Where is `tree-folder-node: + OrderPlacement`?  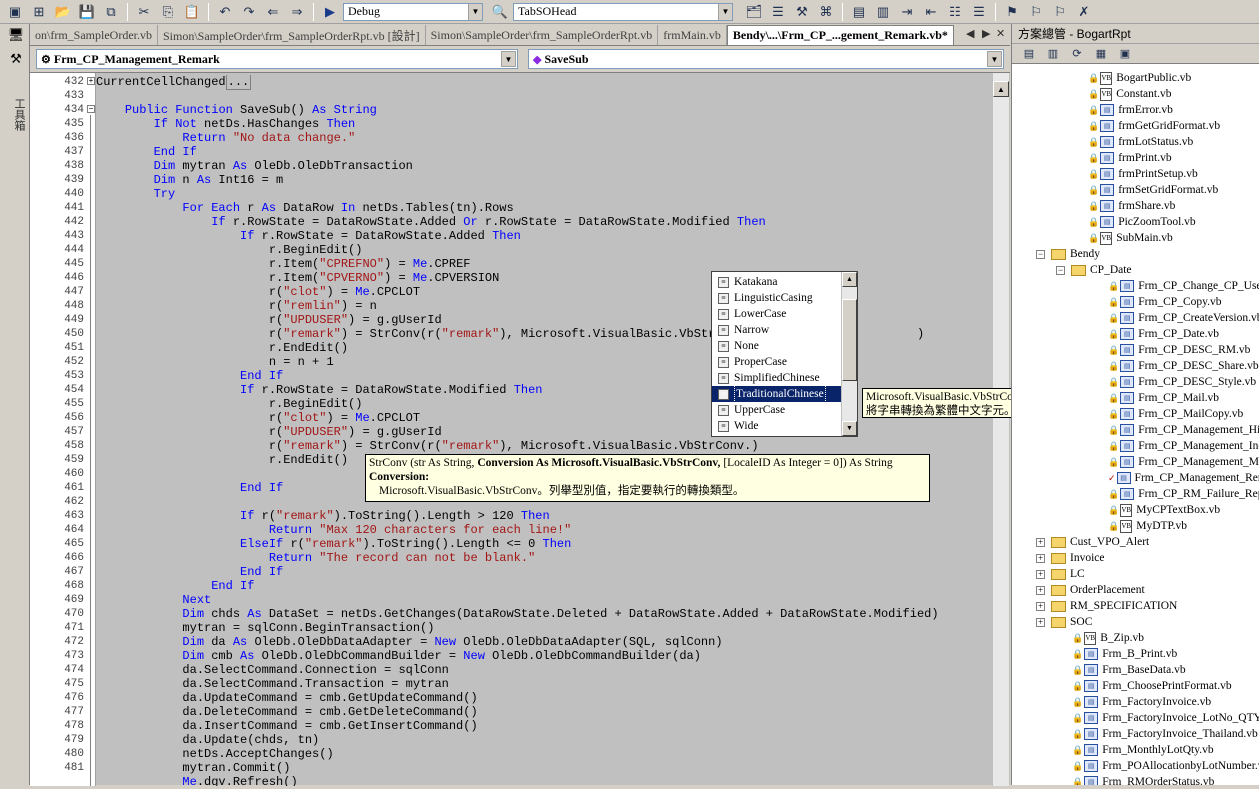 tree-folder-node: + OrderPlacement is located at coordinates (1090, 590).